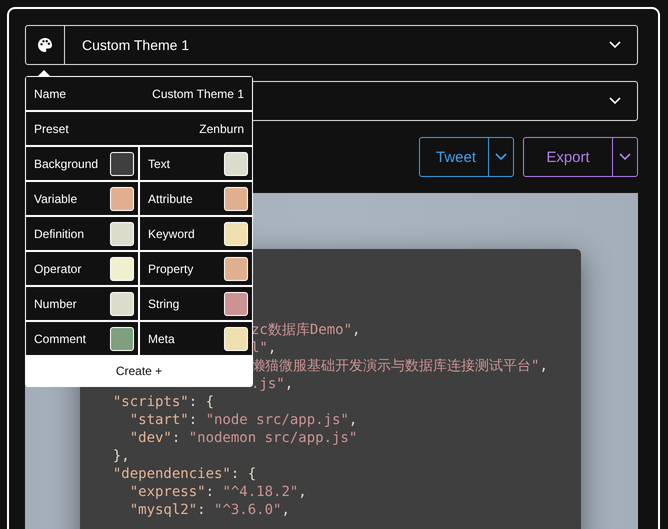 This screenshot has height=529, width=668. What do you see at coordinates (171, 233) in the screenshot?
I see `color-label: Keyword` at bounding box center [171, 233].